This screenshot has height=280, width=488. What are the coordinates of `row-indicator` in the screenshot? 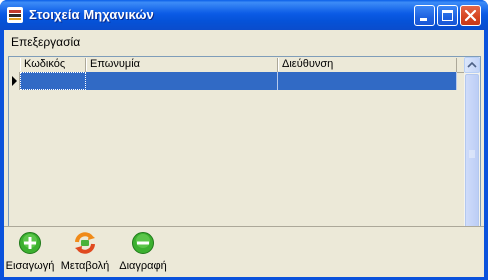 It's located at (14, 81).